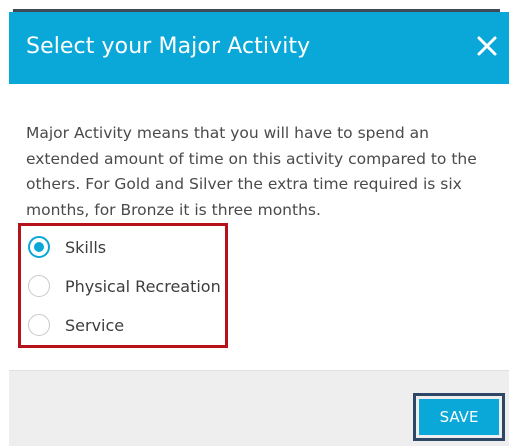 The width and height of the screenshot is (509, 446). I want to click on close-button, so click(487, 46).